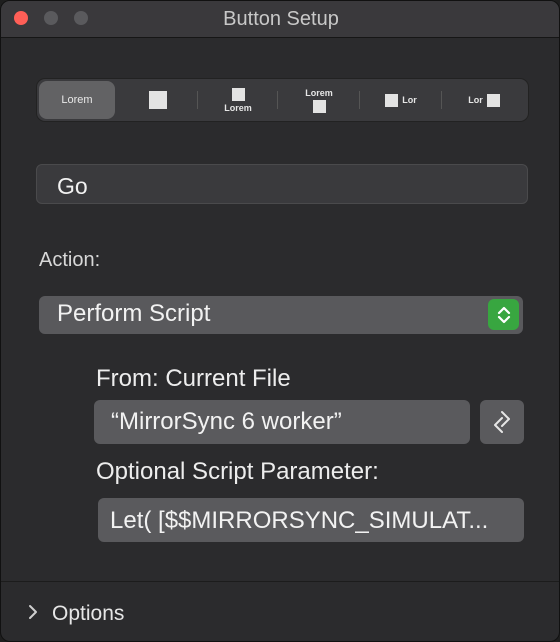 This screenshot has height=642, width=560. I want to click on style-segment-icon-above-text: Lorem, so click(238, 100).